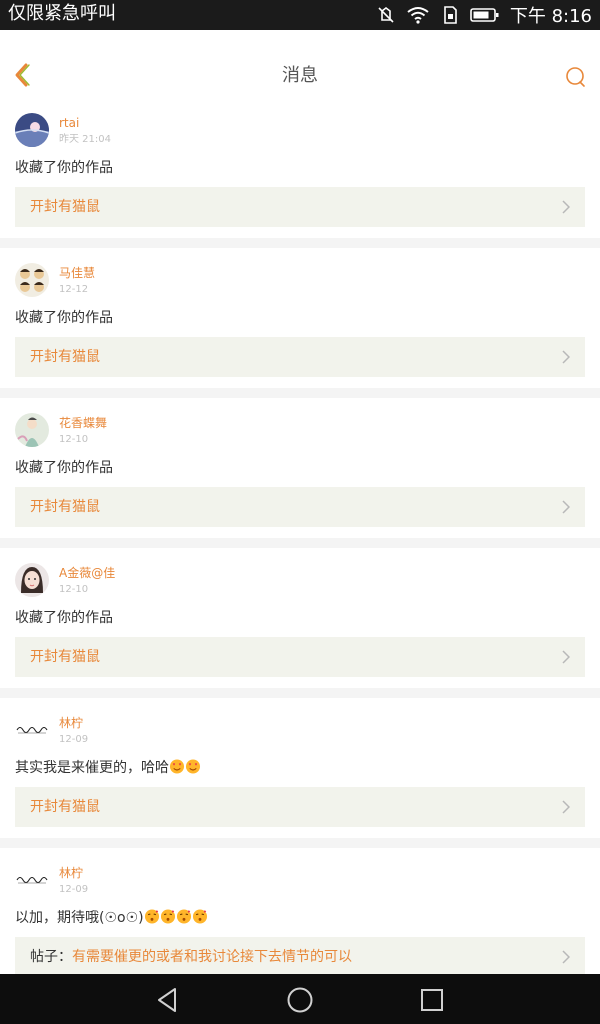  What do you see at coordinates (550, 16) in the screenshot?
I see `clock-text: 下午 8:16` at bounding box center [550, 16].